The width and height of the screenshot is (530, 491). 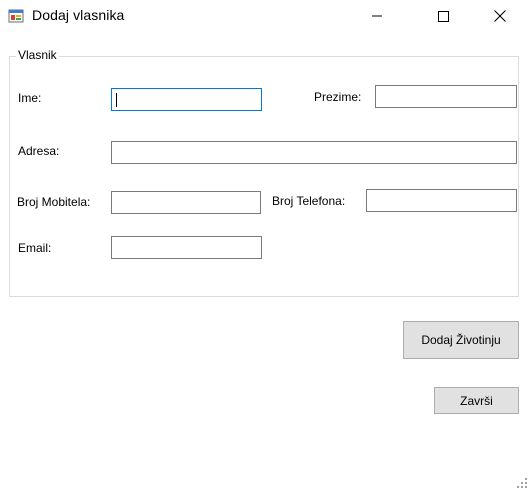 I want to click on window-title: Dodaj vlasnika, so click(x=78, y=15).